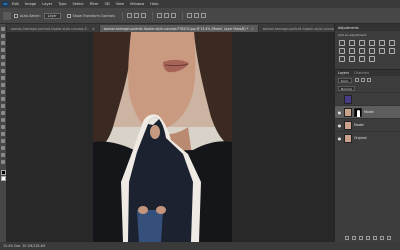  Describe the element at coordinates (382, 43) in the screenshot. I see `vibrance-icon` at that location.